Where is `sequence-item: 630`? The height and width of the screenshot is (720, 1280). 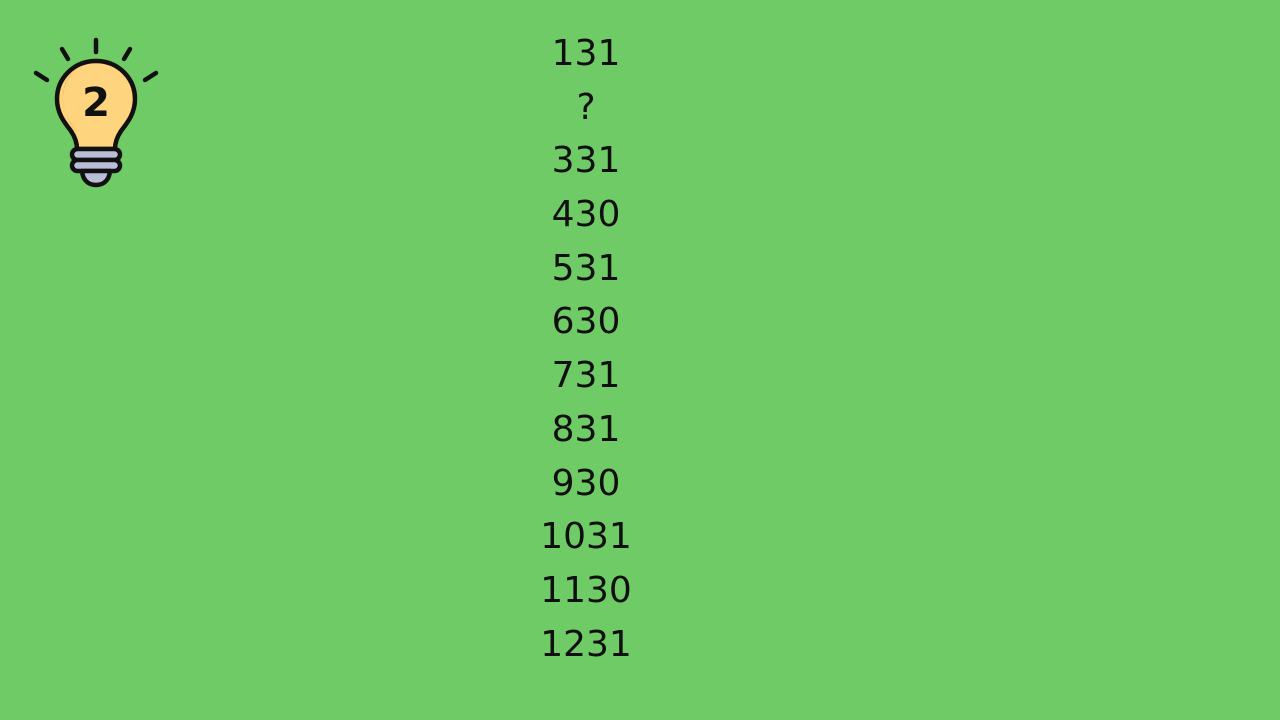
sequence-item: 630 is located at coordinates (586, 322).